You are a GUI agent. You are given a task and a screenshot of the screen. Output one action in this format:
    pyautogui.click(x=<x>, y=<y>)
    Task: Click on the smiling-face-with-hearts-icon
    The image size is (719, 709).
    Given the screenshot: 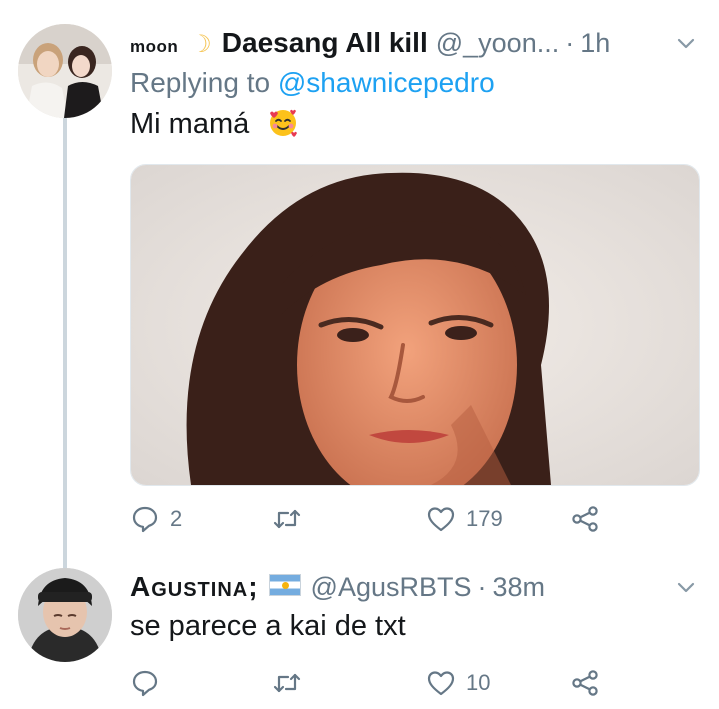 What is the action you would take?
    pyautogui.click(x=284, y=123)
    